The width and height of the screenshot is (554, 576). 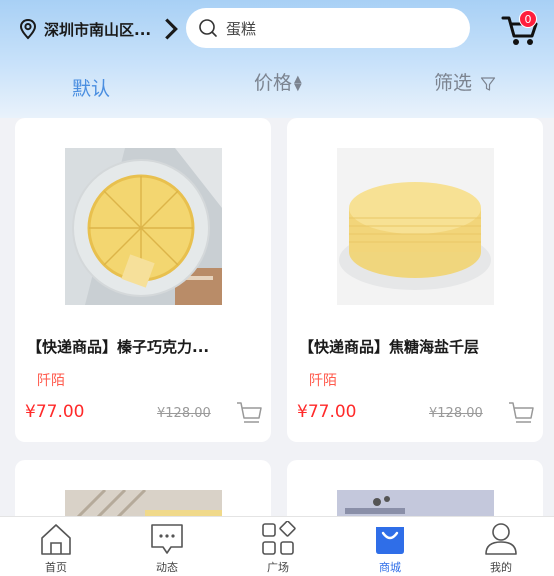 What do you see at coordinates (390, 567) in the screenshot?
I see `tab-mall-label: 商城` at bounding box center [390, 567].